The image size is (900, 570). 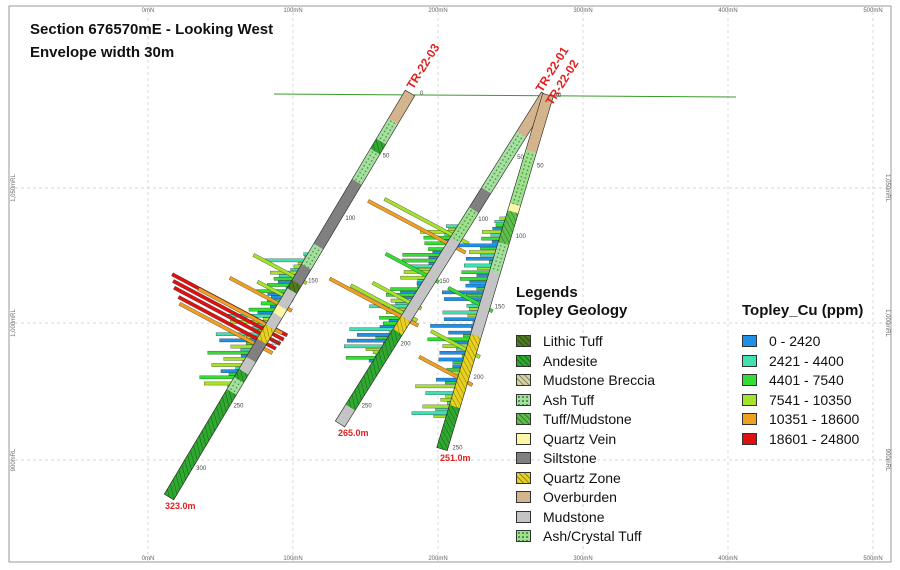 I want to click on right-axis-label: 900mRL, so click(x=887, y=460).